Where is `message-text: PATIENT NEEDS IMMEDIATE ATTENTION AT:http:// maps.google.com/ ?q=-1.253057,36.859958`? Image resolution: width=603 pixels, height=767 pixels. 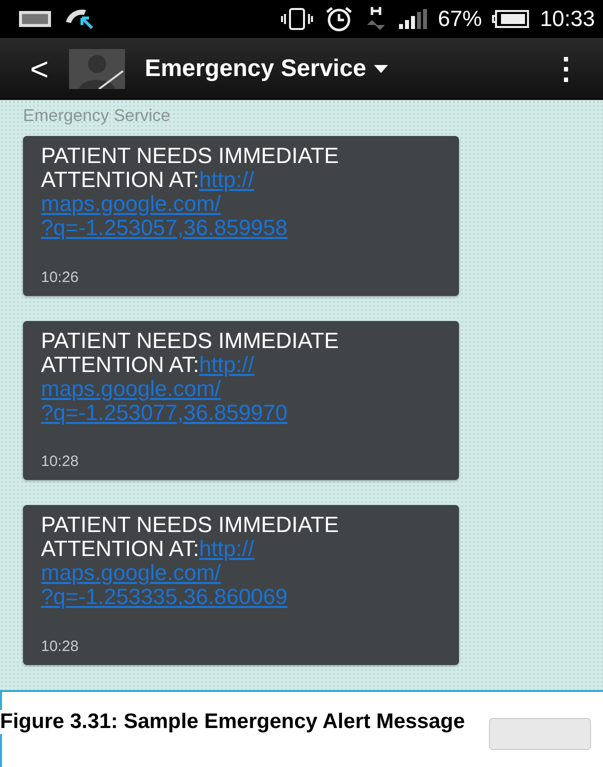
message-text: PATIENT NEEDS IMMEDIATE ATTENTION AT:http:// maps.google.com/ ?q=-1.253057,36.859958 is located at coordinates (190, 192).